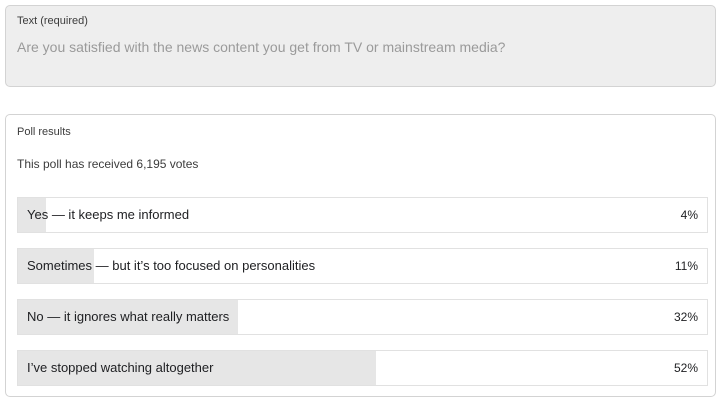 The width and height of the screenshot is (721, 401). What do you see at coordinates (108, 164) in the screenshot?
I see `poll-vote-count: This poll has received 6,195 votes` at bounding box center [108, 164].